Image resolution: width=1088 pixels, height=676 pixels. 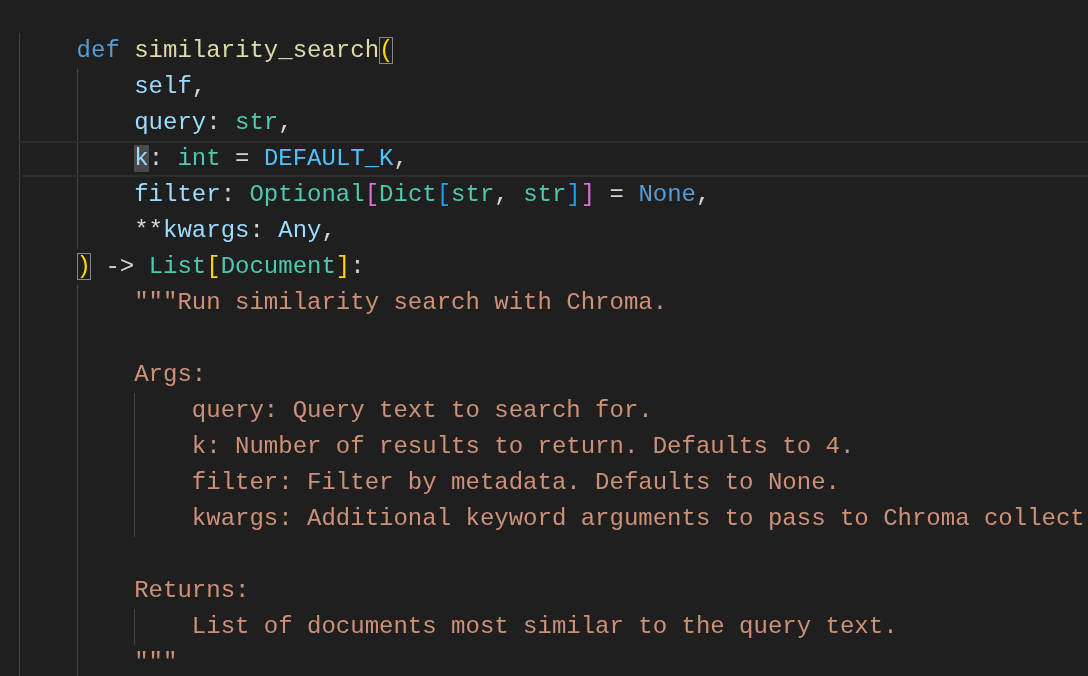 What do you see at coordinates (553, 267) in the screenshot?
I see `code-line: ) -> List[Document]:` at bounding box center [553, 267].